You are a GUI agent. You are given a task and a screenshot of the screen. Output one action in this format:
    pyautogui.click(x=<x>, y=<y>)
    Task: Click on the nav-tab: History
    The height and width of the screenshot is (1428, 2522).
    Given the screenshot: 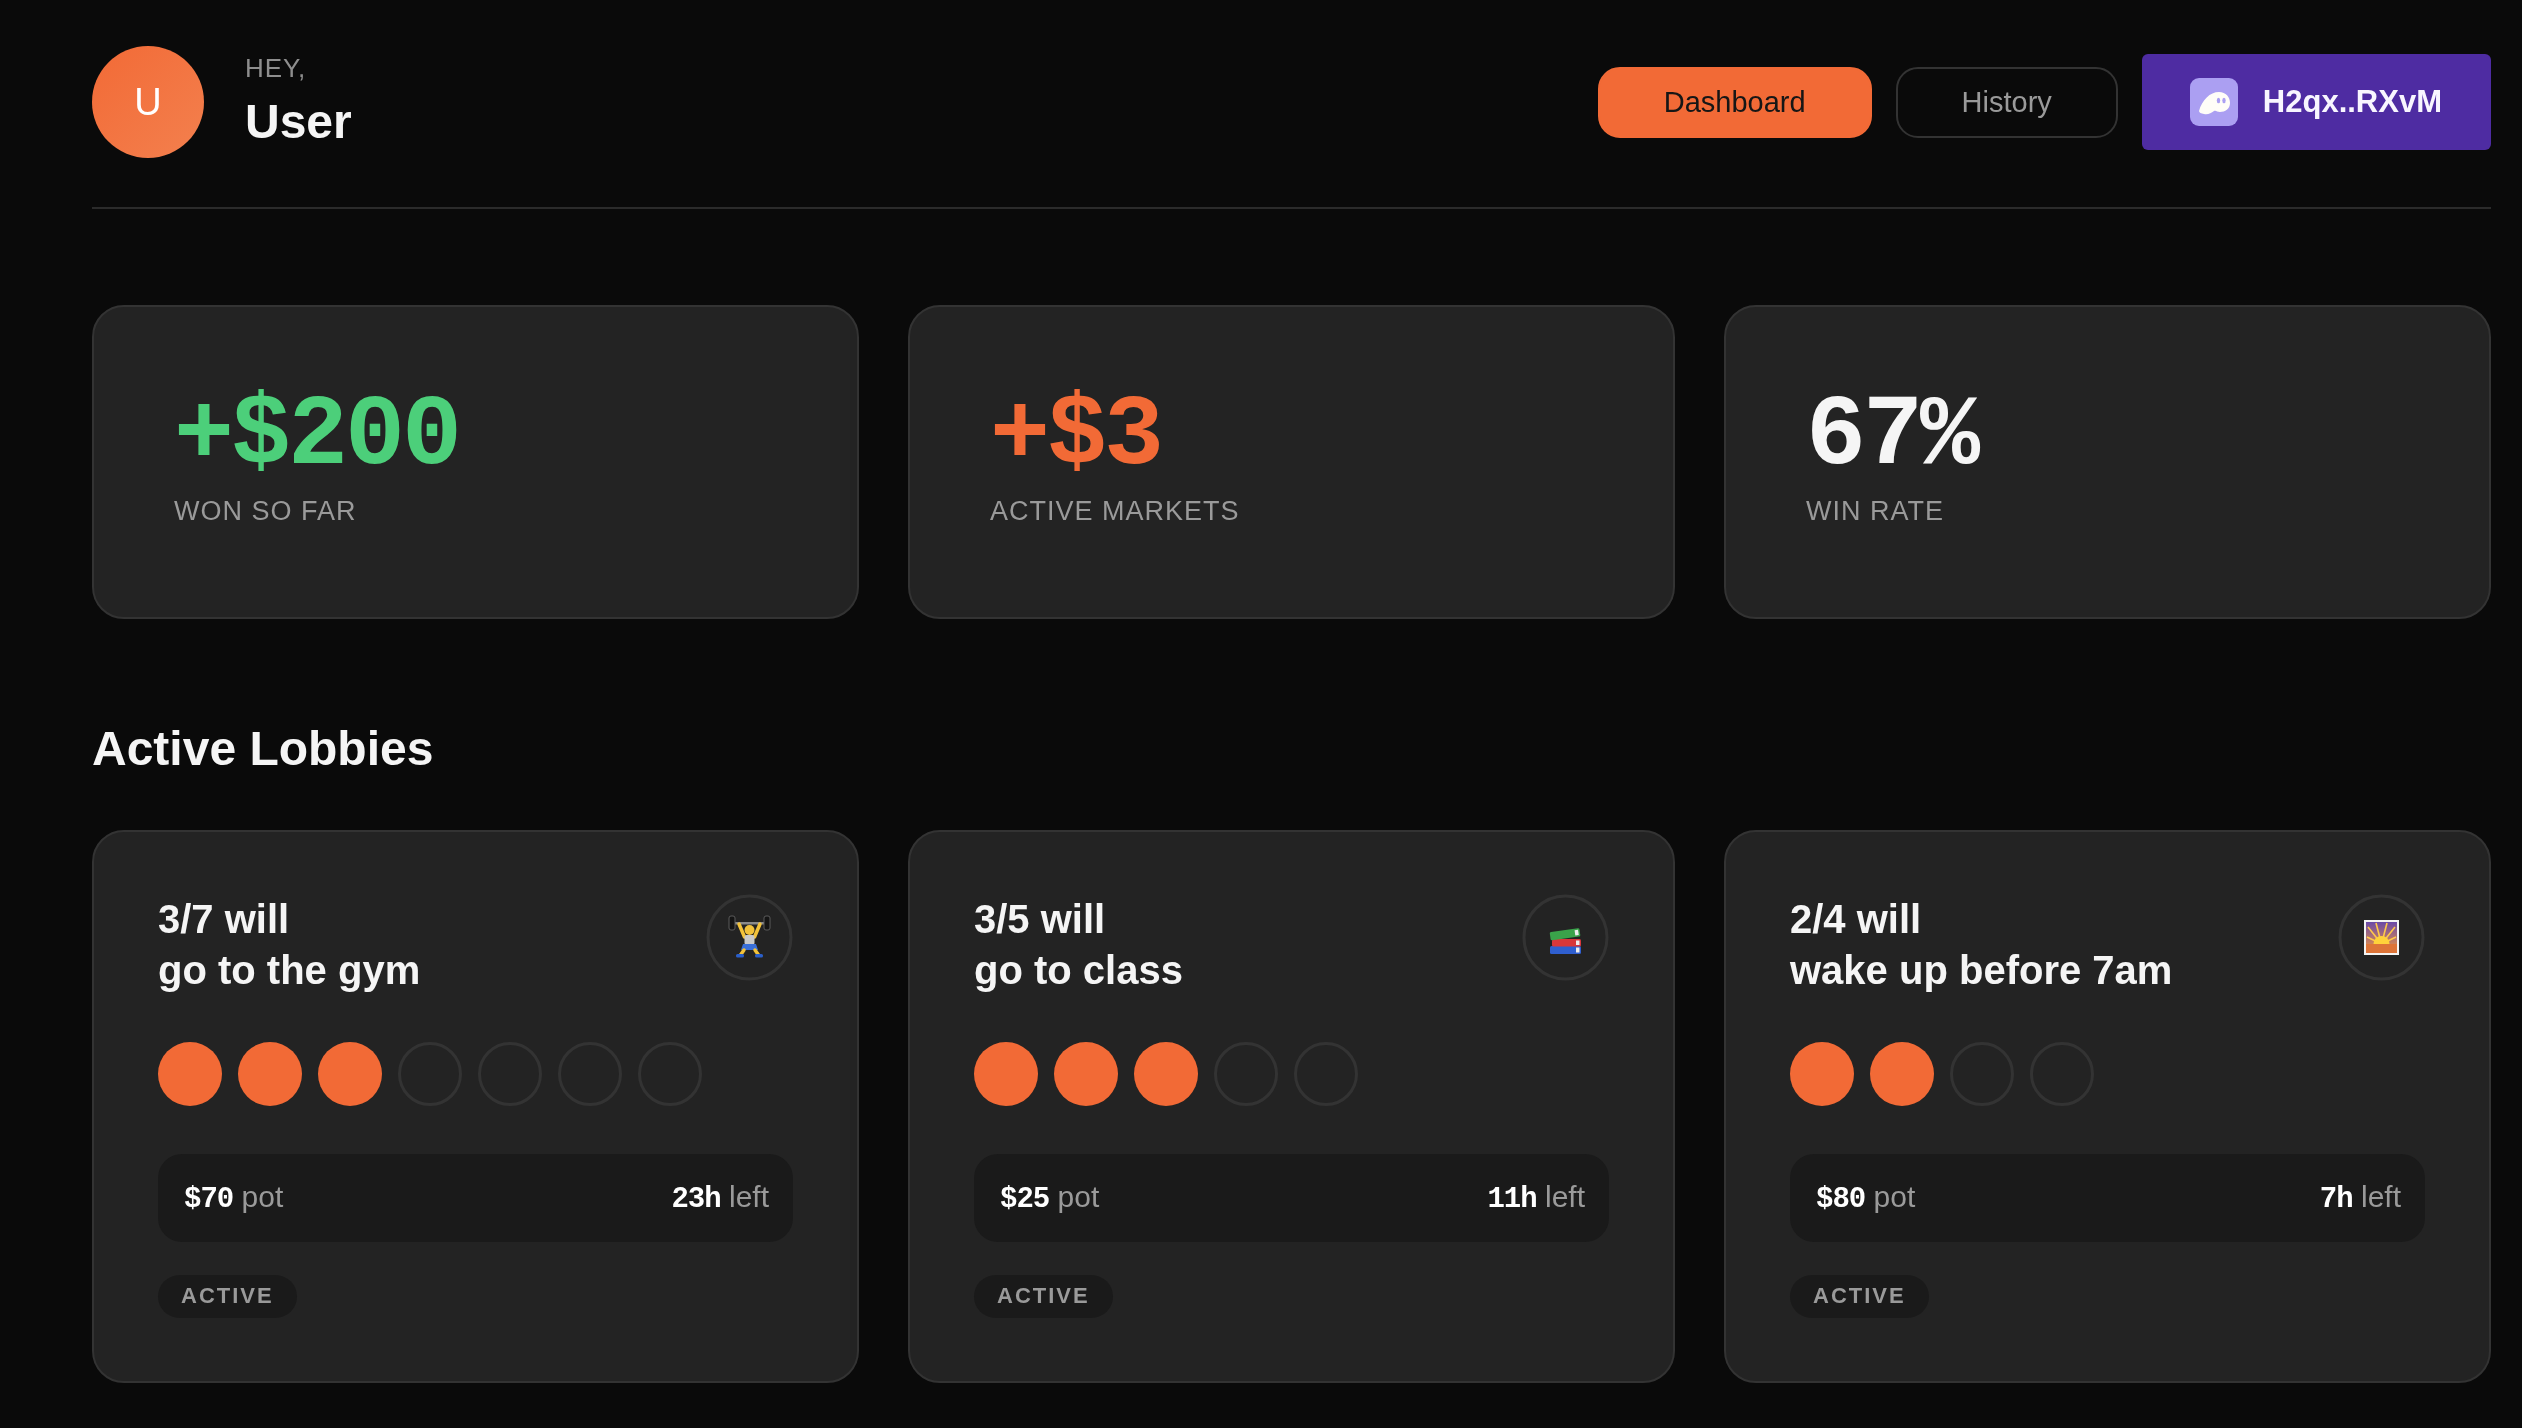 What is the action you would take?
    pyautogui.click(x=2006, y=102)
    